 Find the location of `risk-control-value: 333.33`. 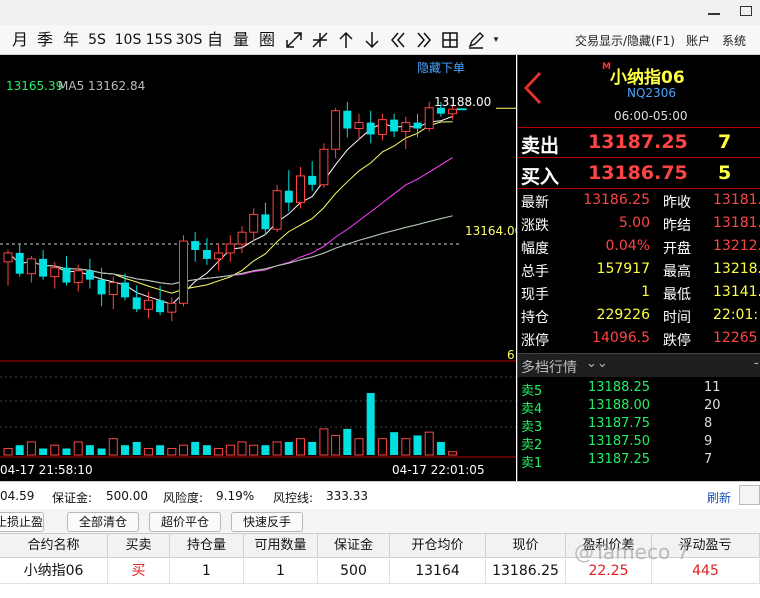

risk-control-value: 333.33 is located at coordinates (347, 496).